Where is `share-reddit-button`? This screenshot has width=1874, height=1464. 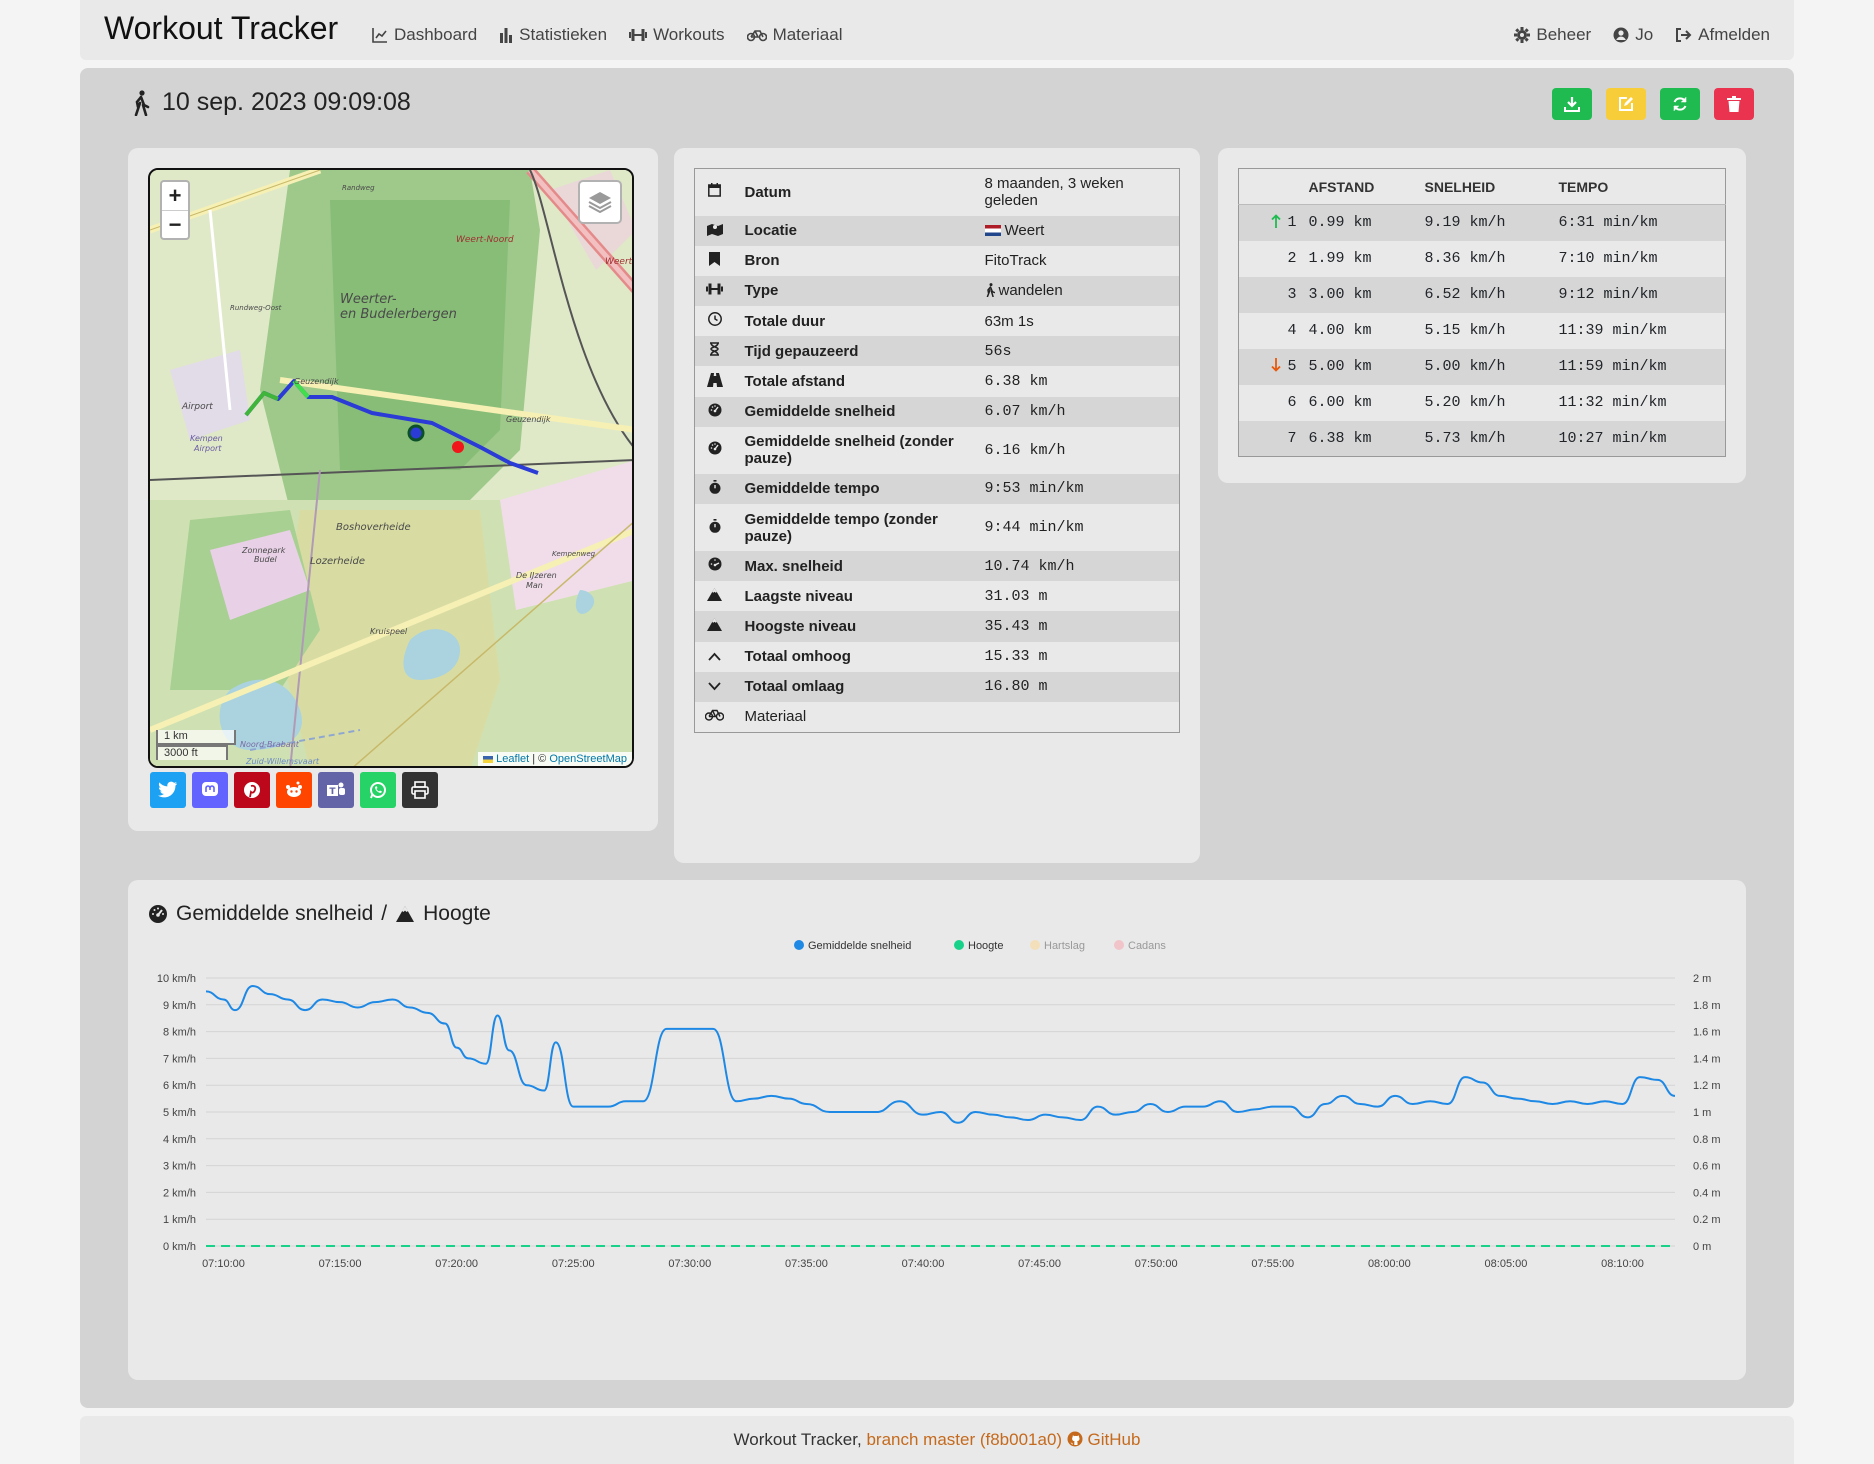 share-reddit-button is located at coordinates (294, 790).